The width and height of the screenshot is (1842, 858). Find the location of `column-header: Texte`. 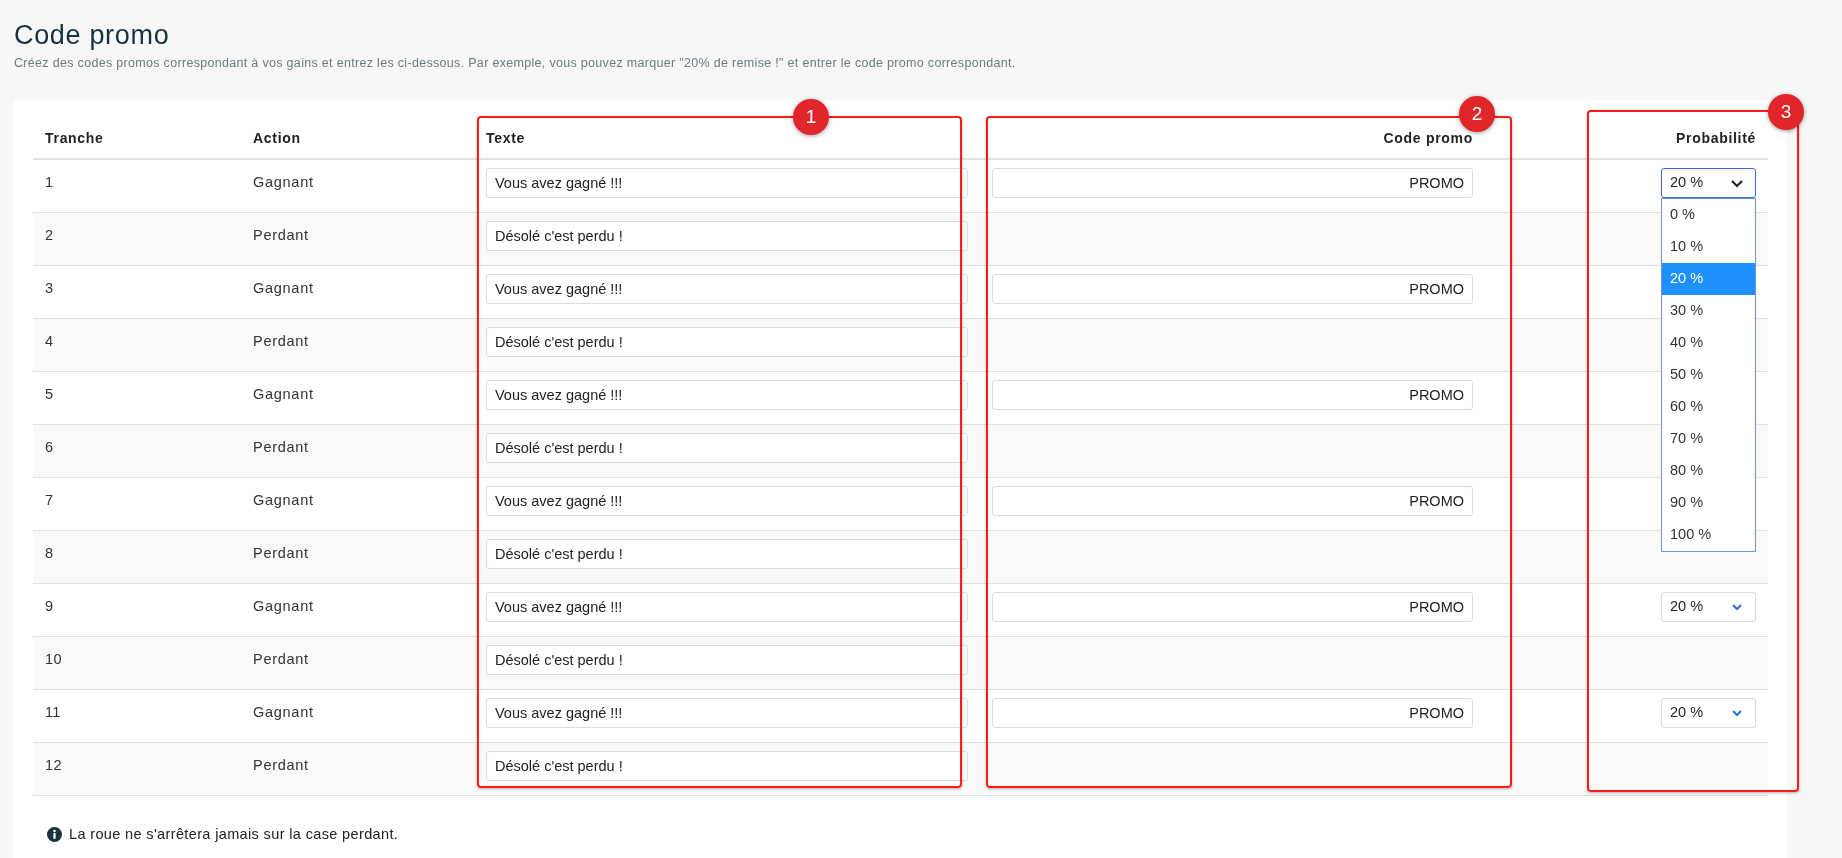

column-header: Texte is located at coordinates (506, 137).